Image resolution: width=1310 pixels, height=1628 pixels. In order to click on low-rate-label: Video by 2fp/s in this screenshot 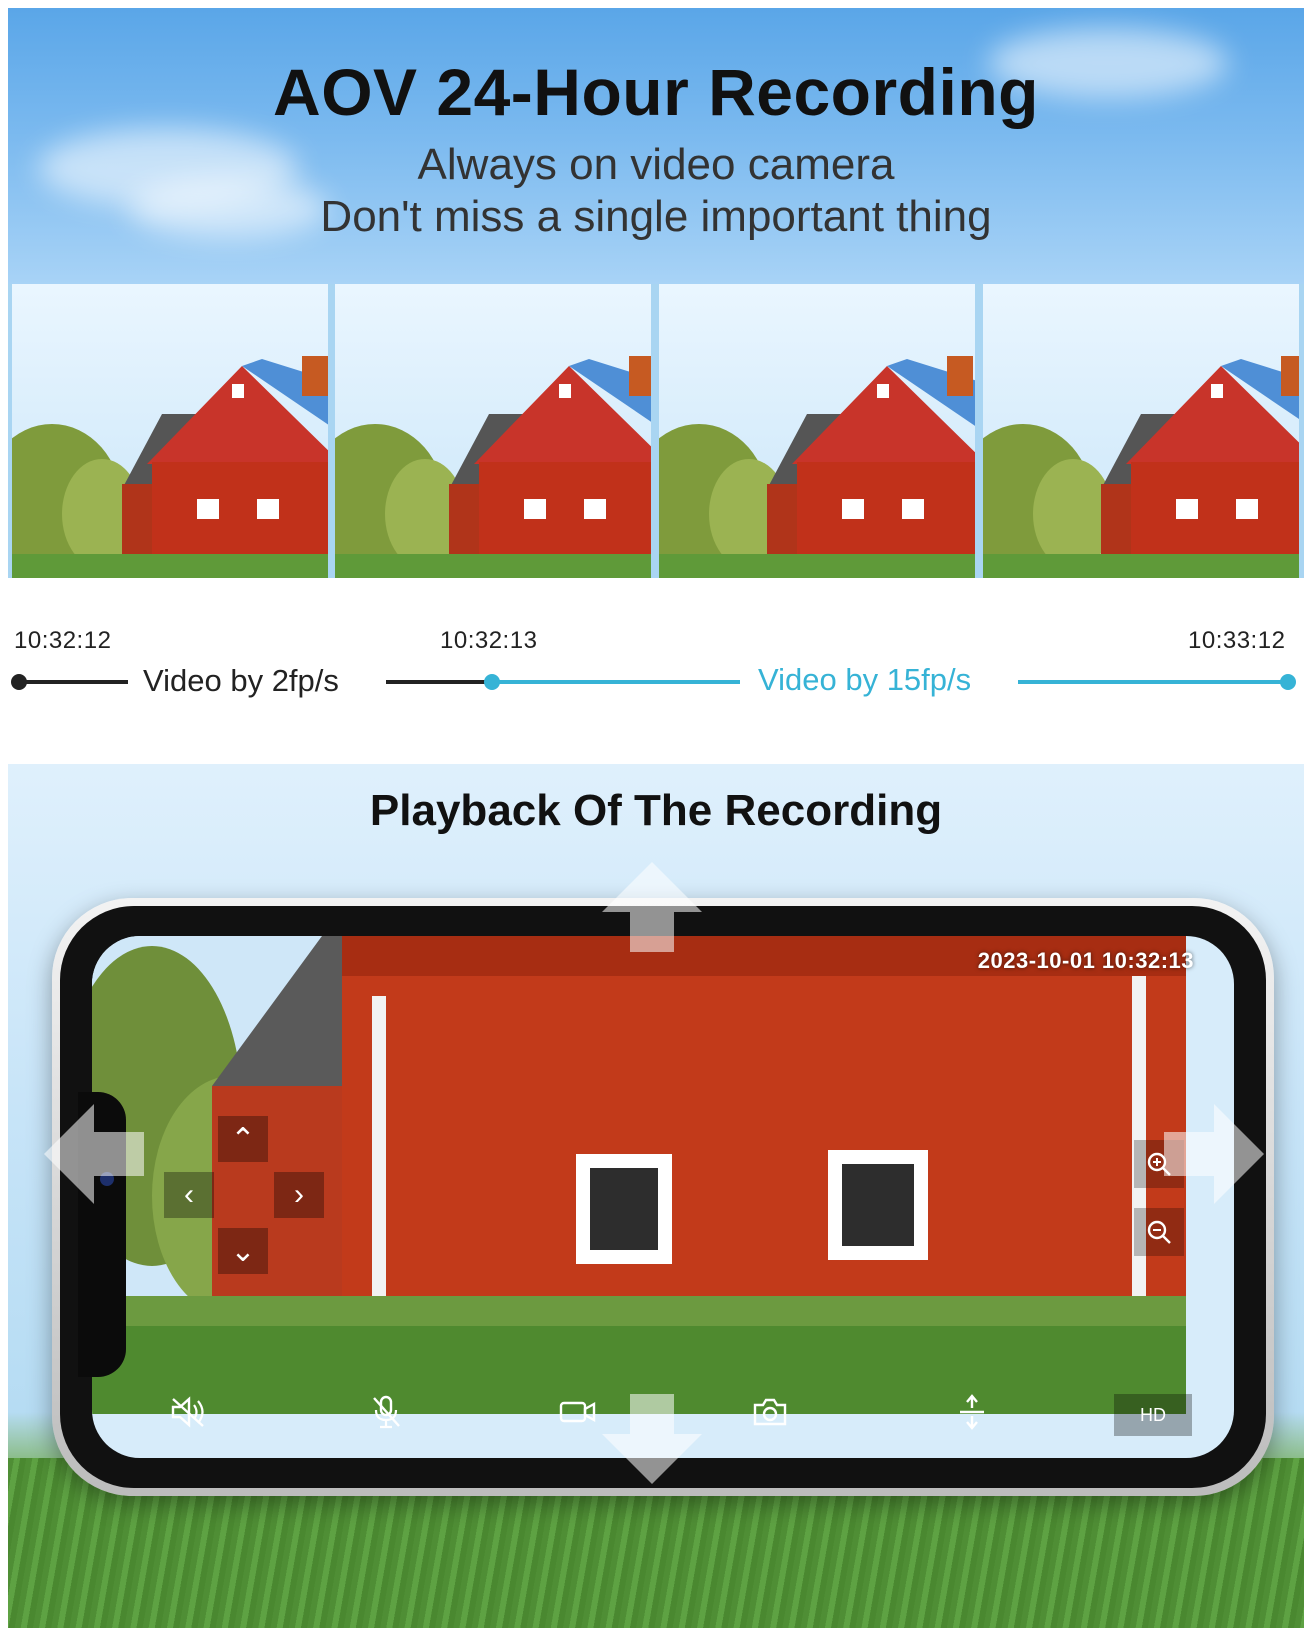, I will do `click(241, 680)`.